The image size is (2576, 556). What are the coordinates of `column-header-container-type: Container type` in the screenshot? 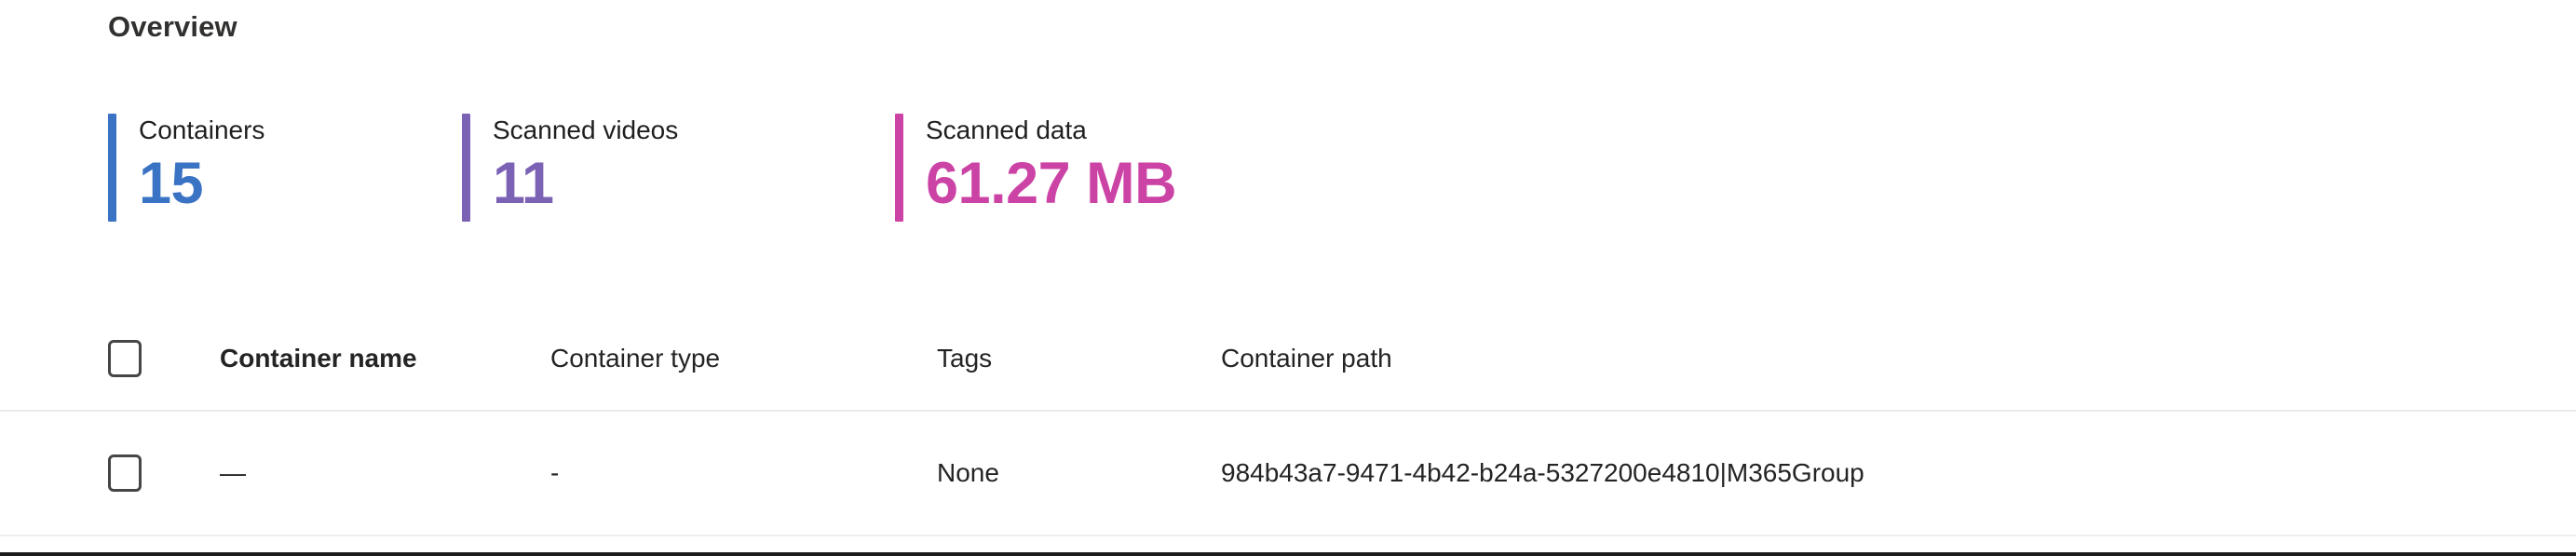 It's located at (743, 358).